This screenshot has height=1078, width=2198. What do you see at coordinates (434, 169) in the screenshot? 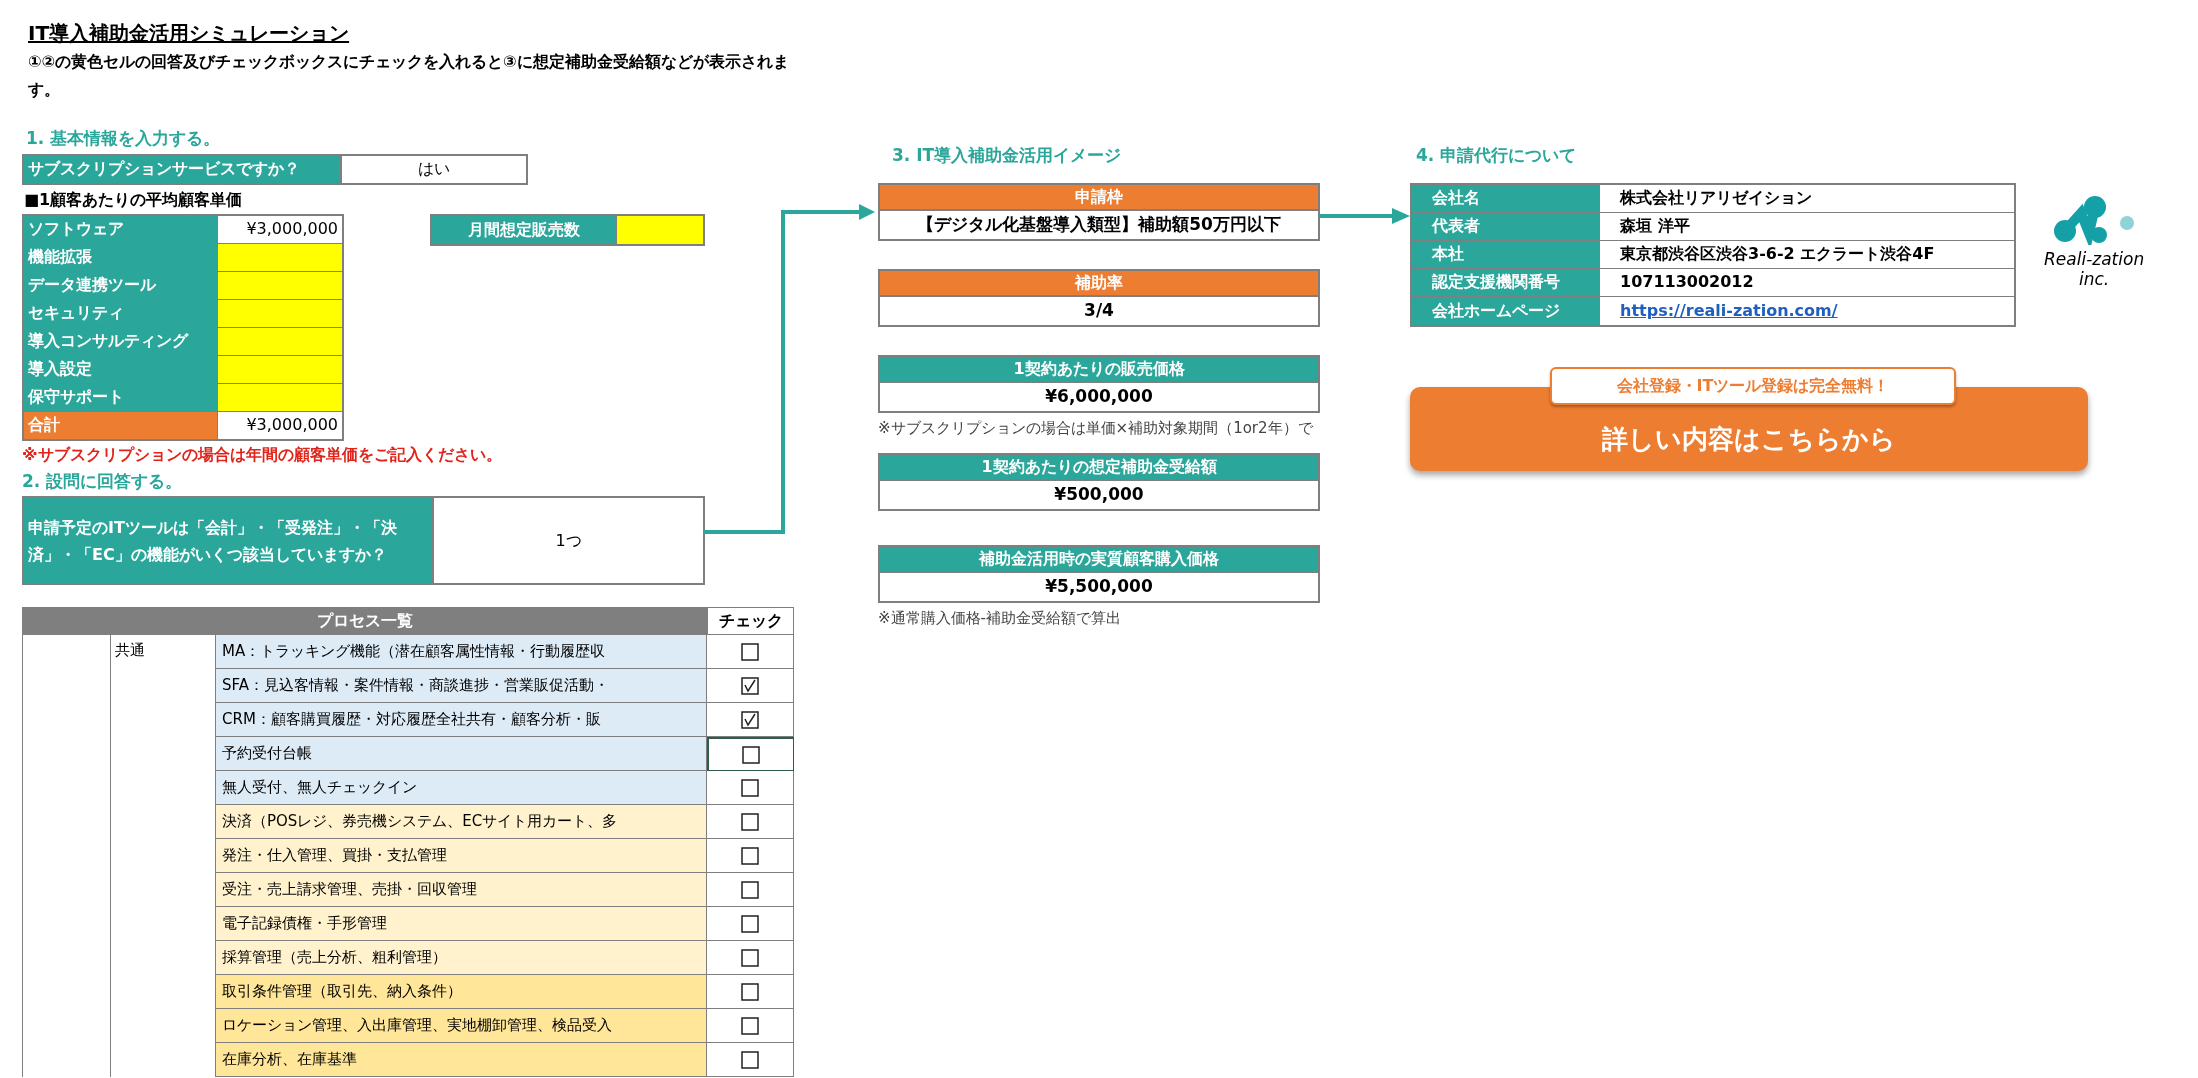
I see `value-cell: はい` at bounding box center [434, 169].